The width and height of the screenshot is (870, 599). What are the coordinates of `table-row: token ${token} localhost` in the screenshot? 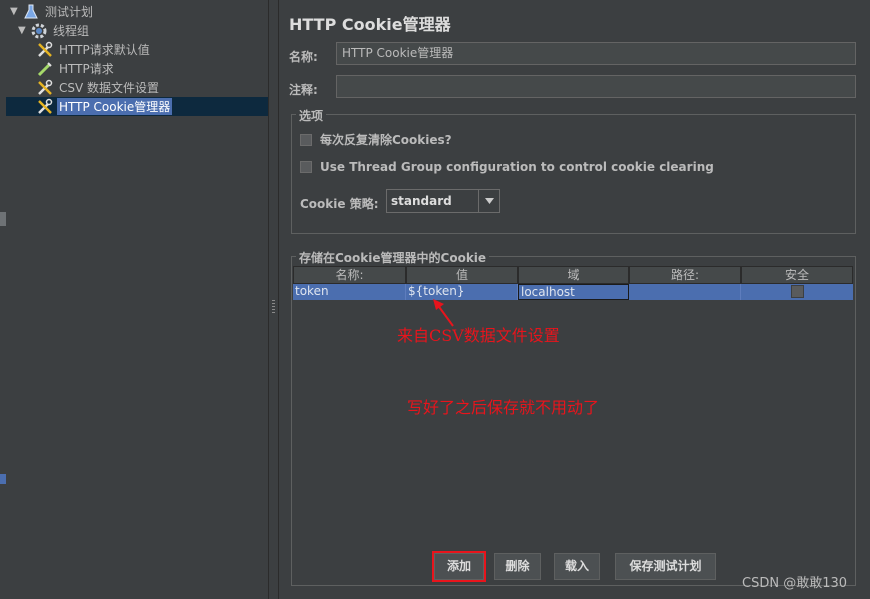 It's located at (573, 292).